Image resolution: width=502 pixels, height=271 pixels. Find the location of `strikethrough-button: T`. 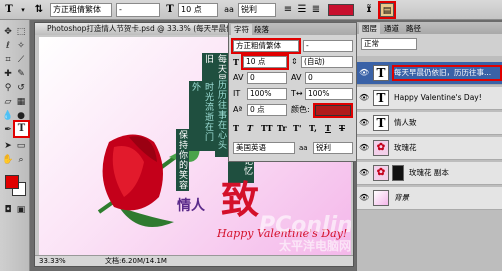

strikethrough-button: T is located at coordinates (342, 128).